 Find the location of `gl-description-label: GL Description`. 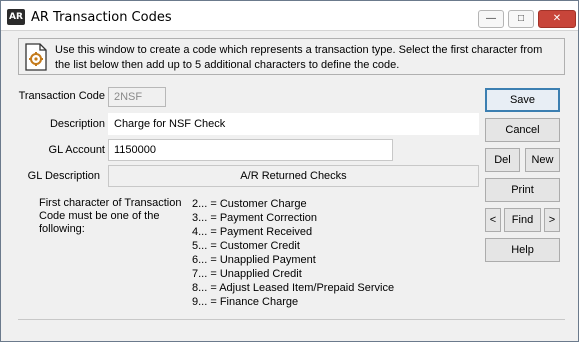

gl-description-label: GL Description is located at coordinates (63, 176).